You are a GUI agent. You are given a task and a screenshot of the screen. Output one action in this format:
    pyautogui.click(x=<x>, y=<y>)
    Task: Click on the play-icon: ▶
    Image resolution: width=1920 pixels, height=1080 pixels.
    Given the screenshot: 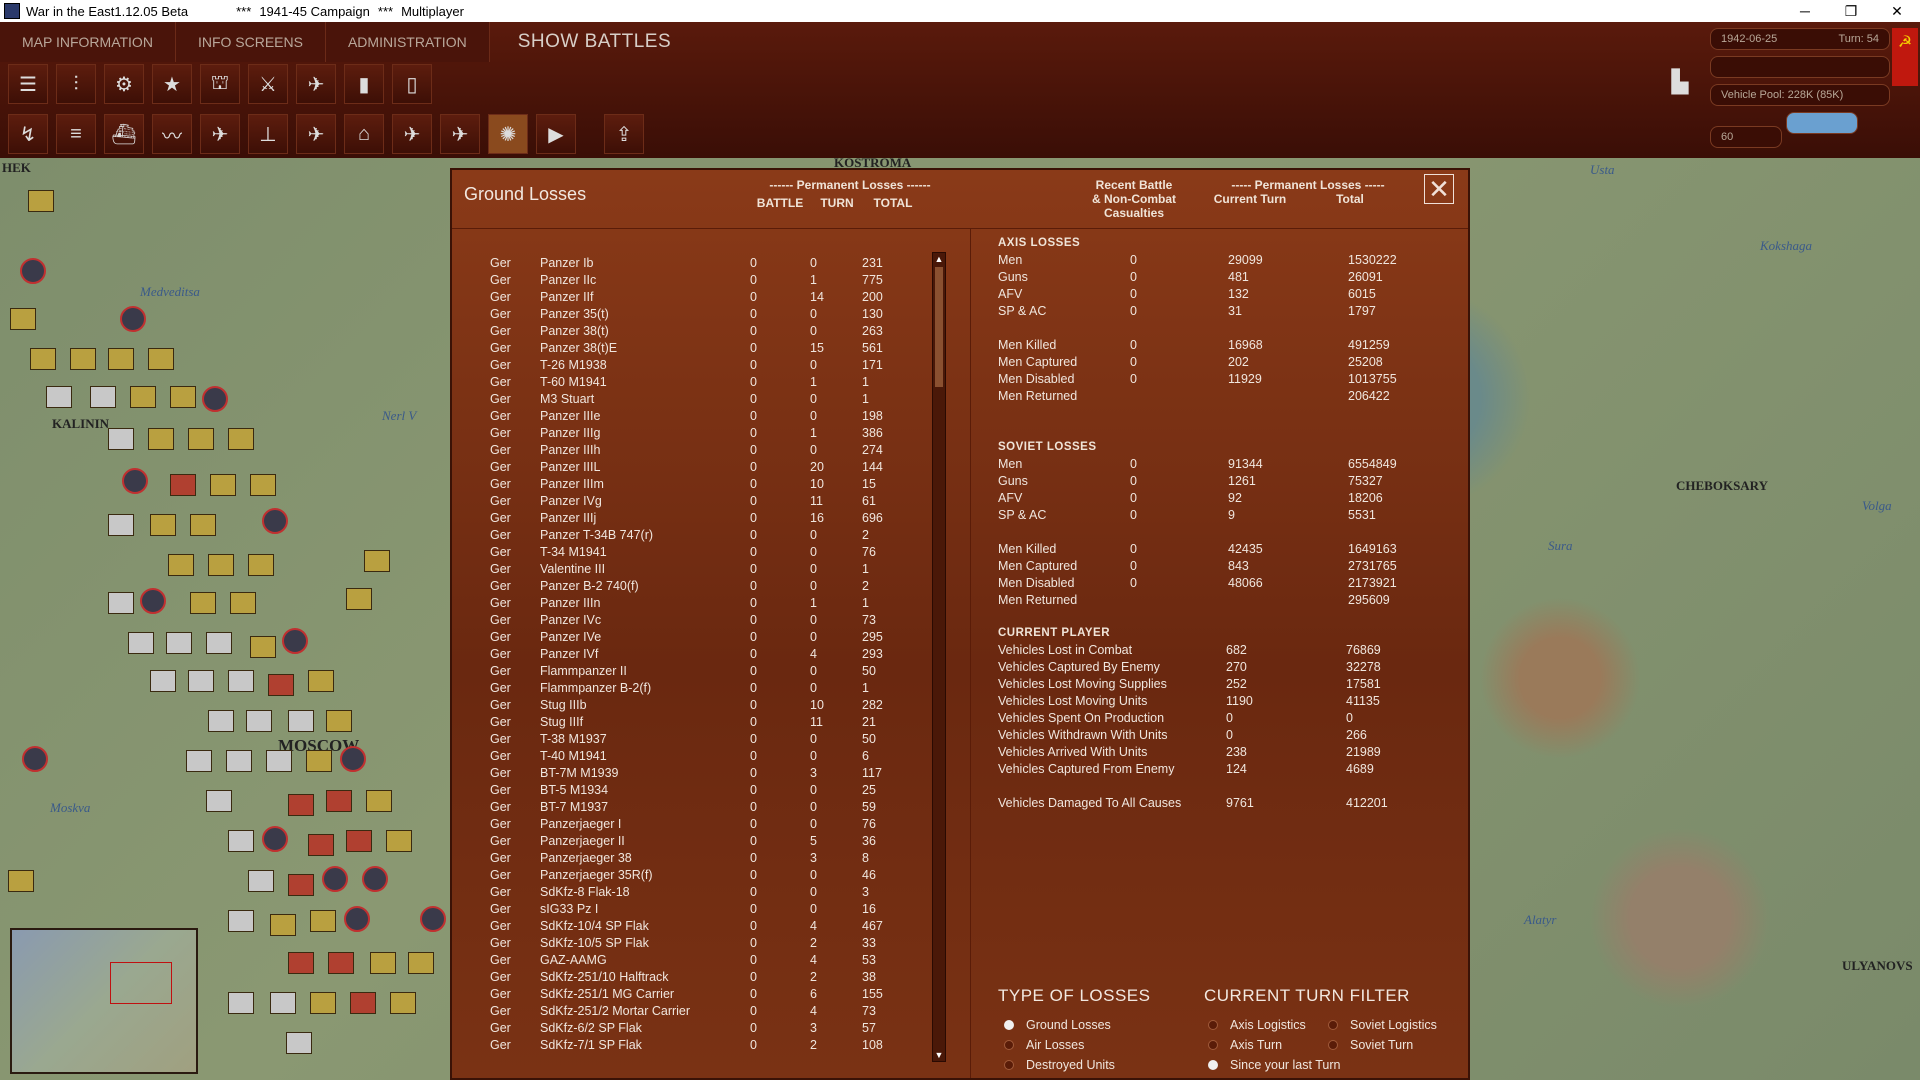 What is the action you would take?
    pyautogui.click(x=556, y=134)
    